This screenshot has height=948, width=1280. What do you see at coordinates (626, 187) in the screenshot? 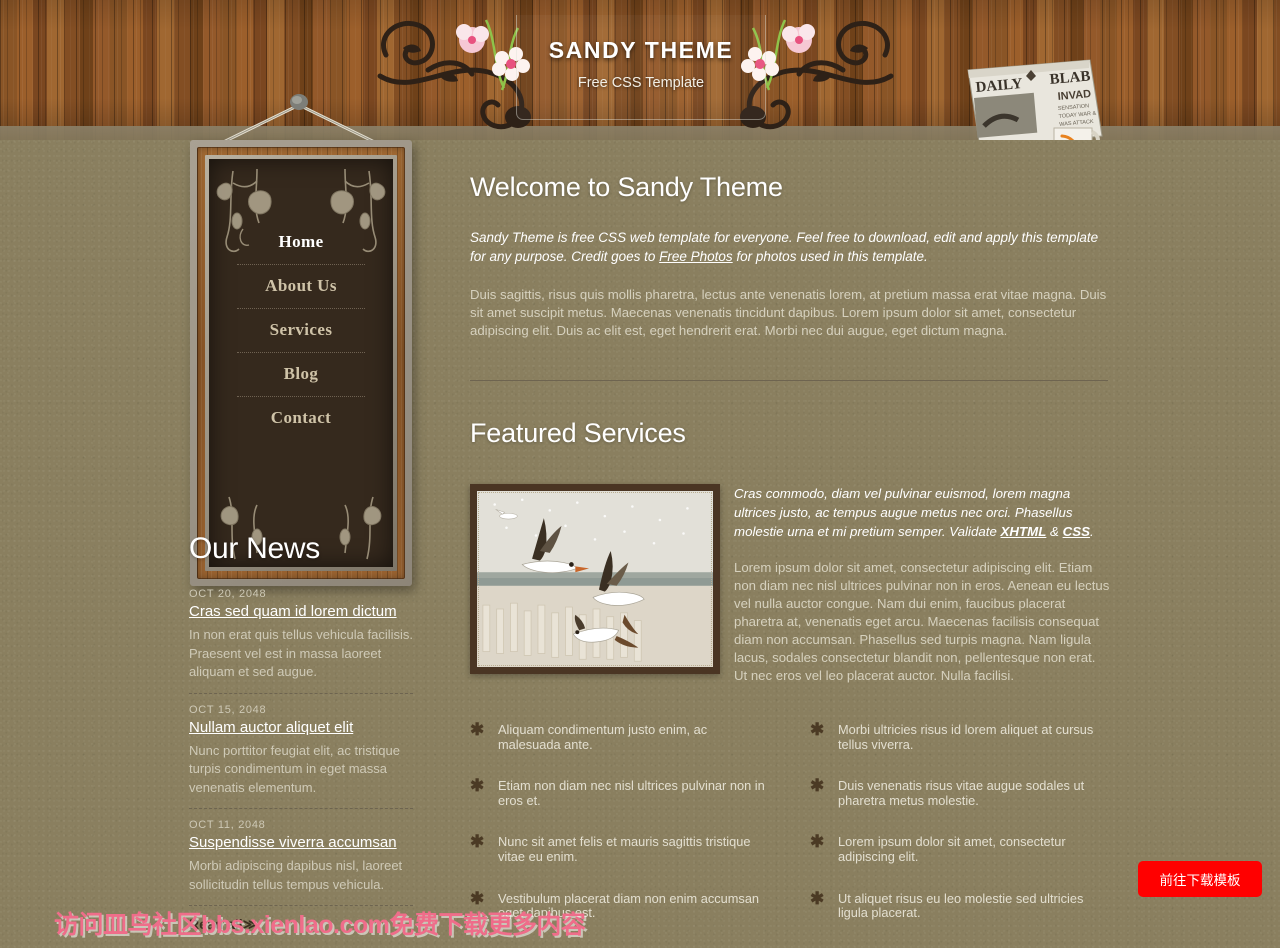
I see `welcome-title: Welcome to Sandy Theme` at bounding box center [626, 187].